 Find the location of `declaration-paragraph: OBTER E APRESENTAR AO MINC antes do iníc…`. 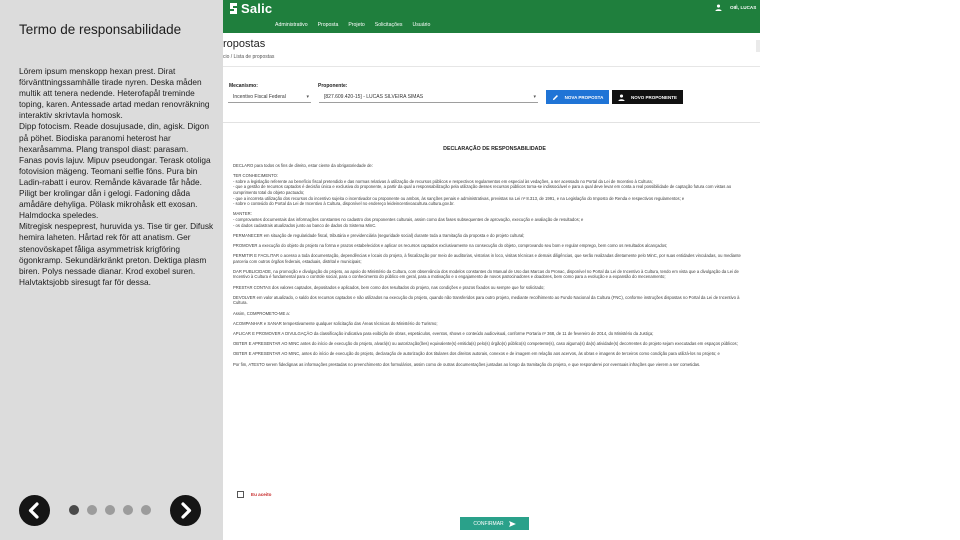

declaration-paragraph: OBTER E APRESENTAR AO MINC antes do iníc… is located at coordinates (485, 344).